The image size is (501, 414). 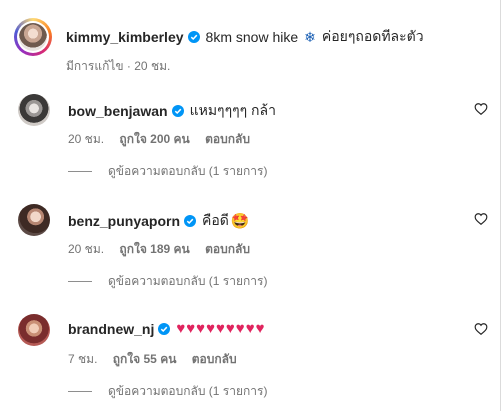 What do you see at coordinates (82, 359) in the screenshot?
I see `comment-time: 7 ชม.` at bounding box center [82, 359].